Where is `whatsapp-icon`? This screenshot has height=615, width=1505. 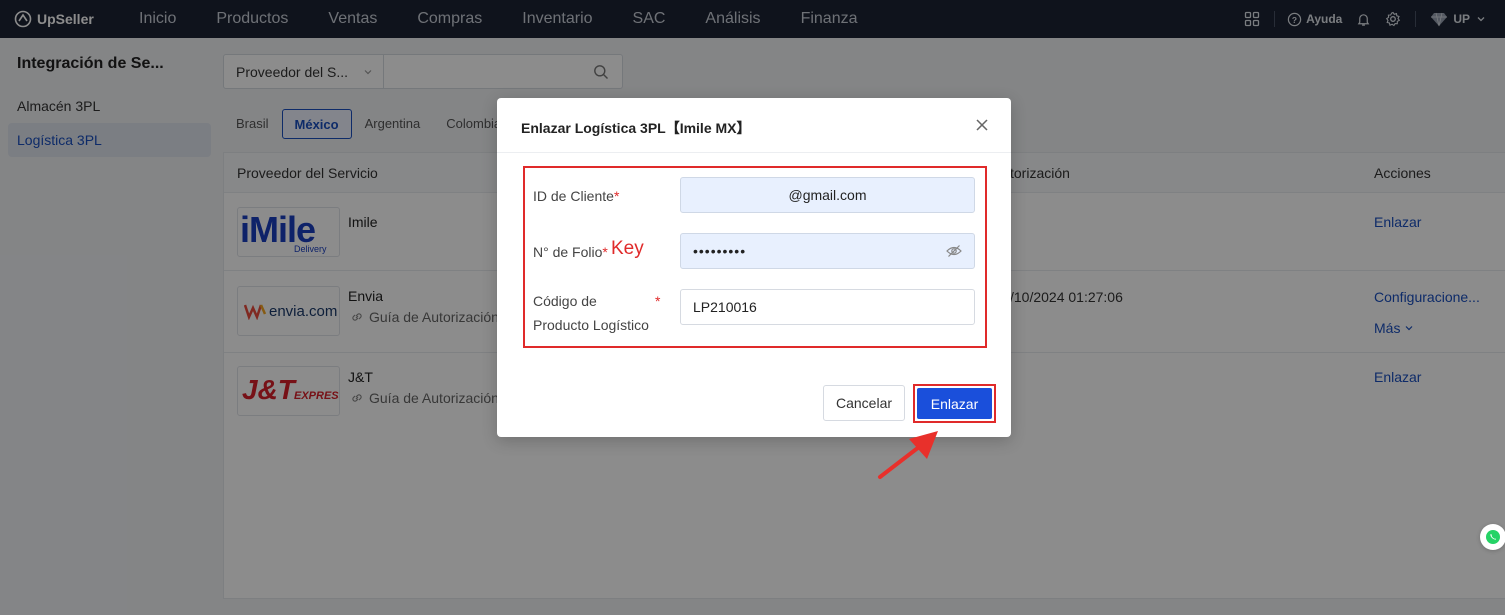 whatsapp-icon is located at coordinates (1493, 537).